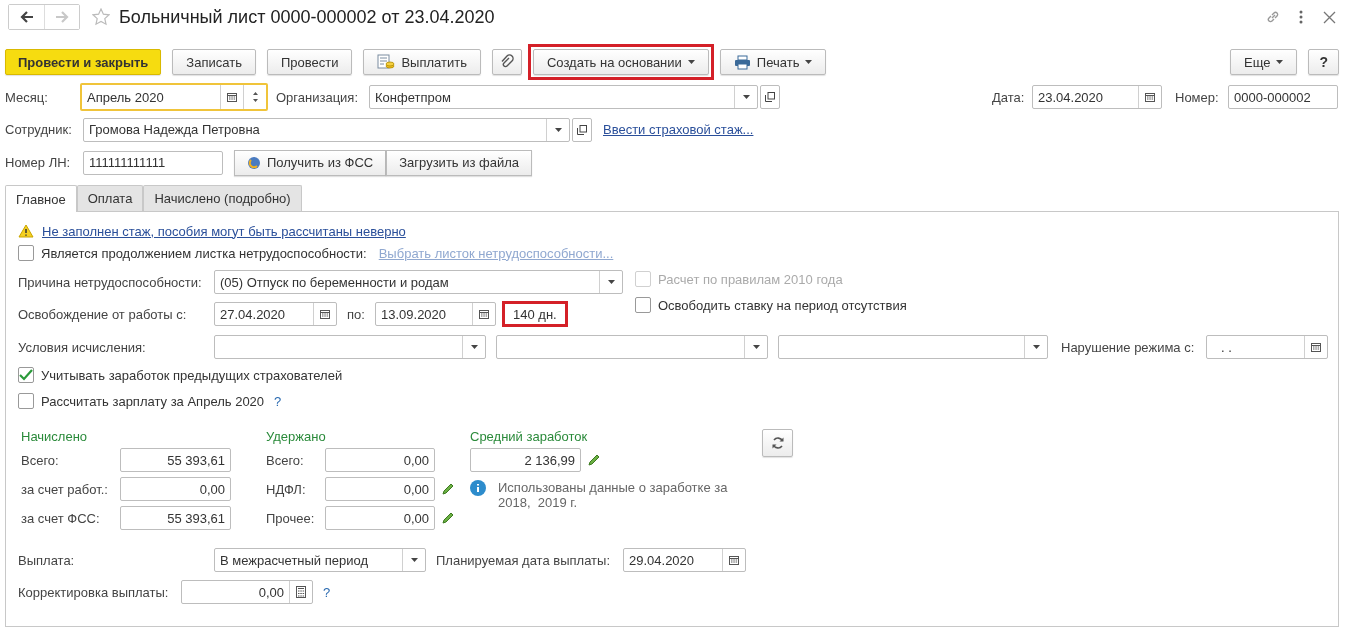  What do you see at coordinates (1009, 97) in the screenshot?
I see `field-label: Дата:` at bounding box center [1009, 97].